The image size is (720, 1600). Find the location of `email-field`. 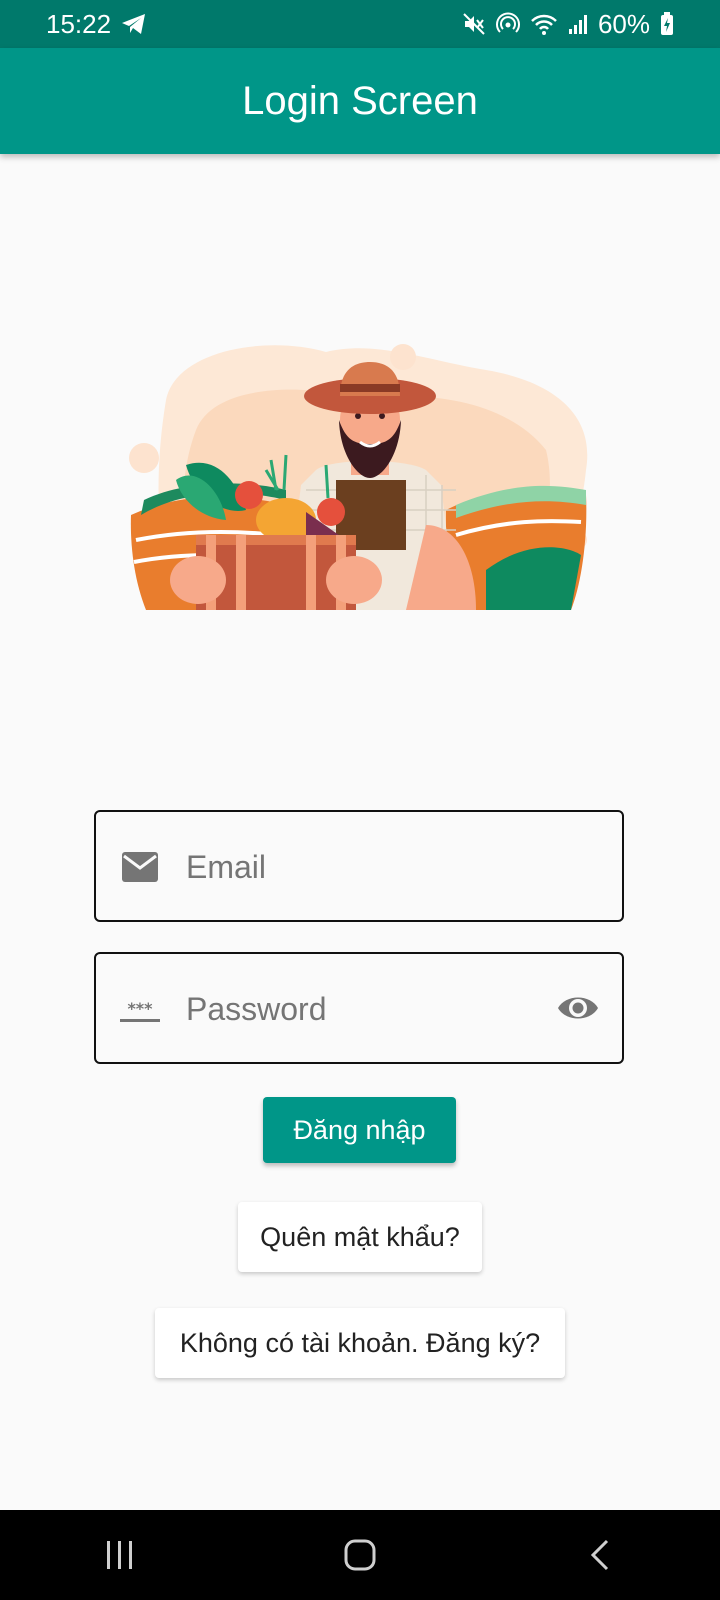

email-field is located at coordinates (359, 866).